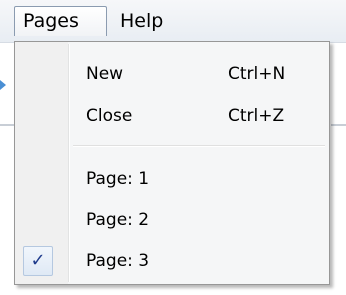  What do you see at coordinates (338, 125) in the screenshot?
I see `background-divider-right` at bounding box center [338, 125].